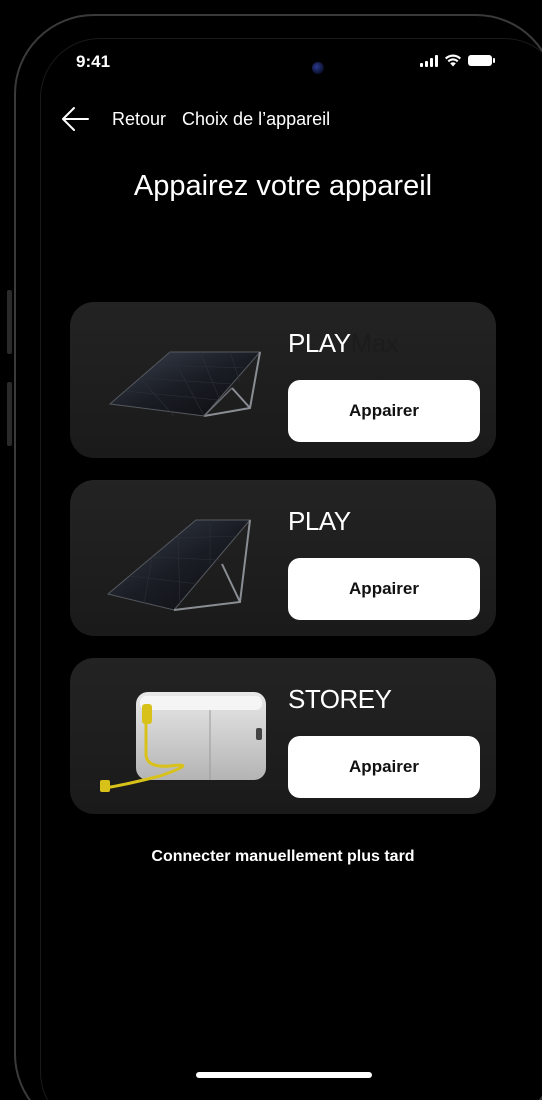 This screenshot has height=1100, width=542. I want to click on device-name: STOREY, so click(340, 699).